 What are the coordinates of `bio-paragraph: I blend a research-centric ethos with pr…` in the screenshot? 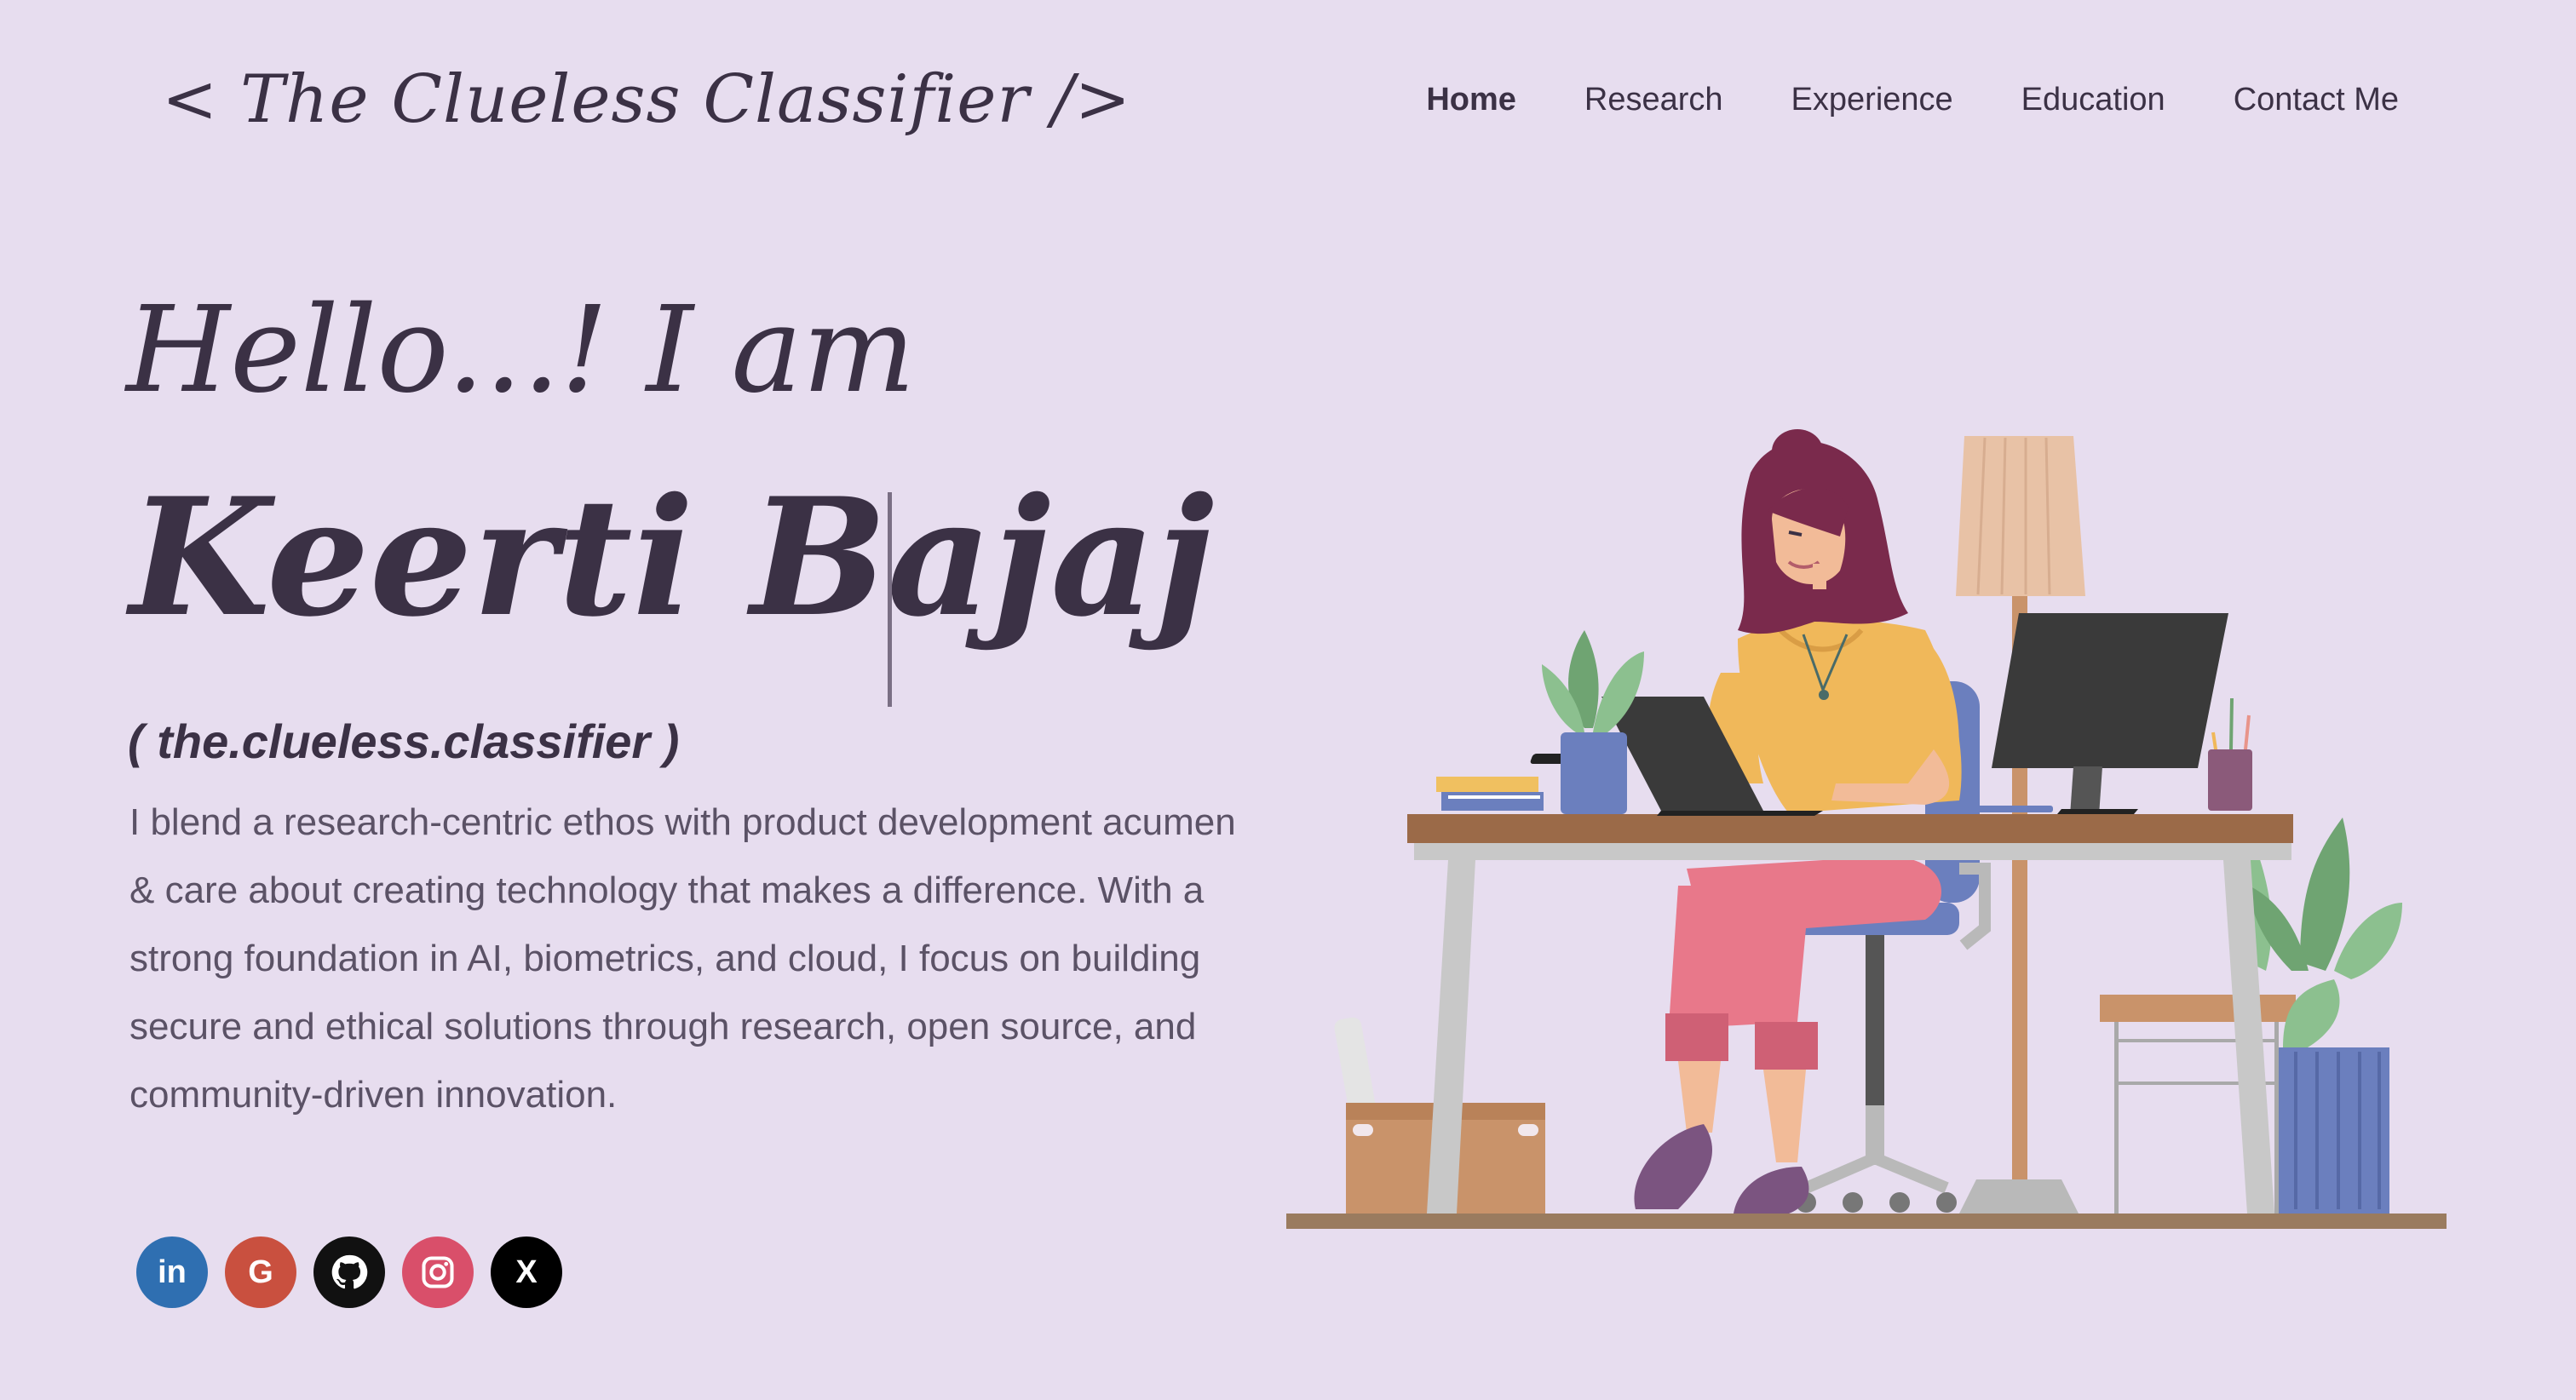 It's located at (683, 958).